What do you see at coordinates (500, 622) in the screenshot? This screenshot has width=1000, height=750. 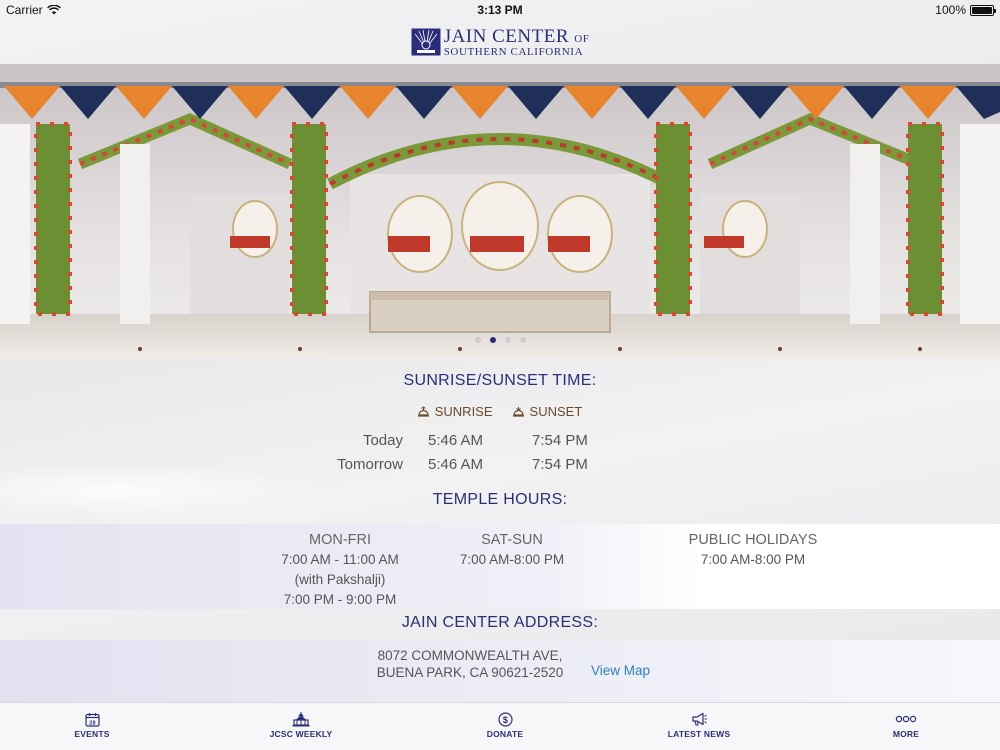 I see `address-title: JAIN CENTER ADDRESS:` at bounding box center [500, 622].